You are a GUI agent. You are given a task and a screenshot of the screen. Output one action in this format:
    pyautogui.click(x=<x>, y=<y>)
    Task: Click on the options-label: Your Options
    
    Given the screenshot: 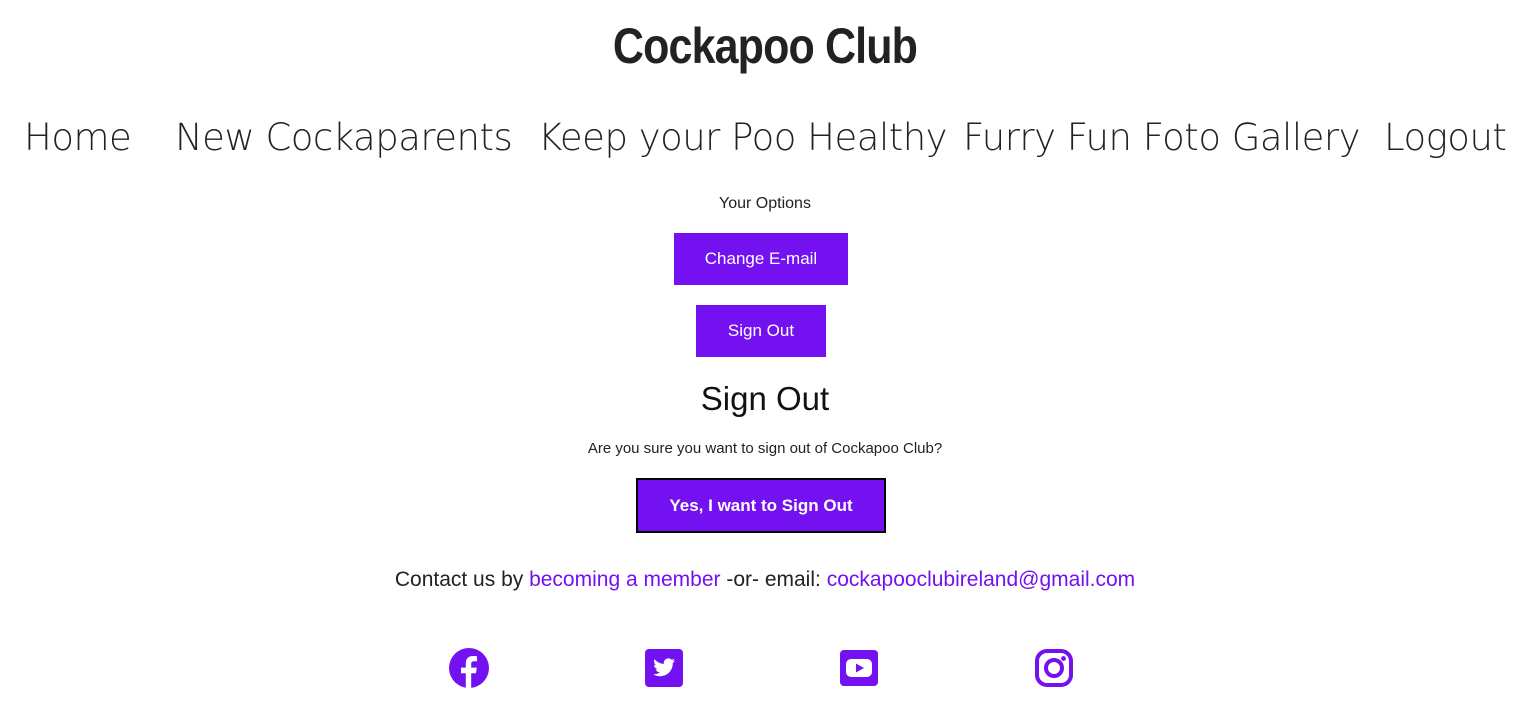 What is the action you would take?
    pyautogui.click(x=765, y=203)
    